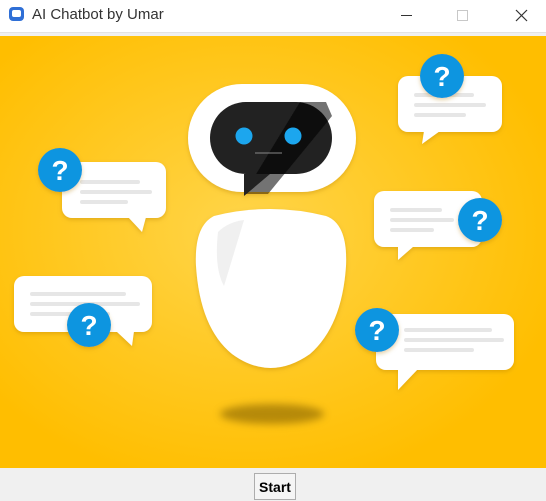 The height and width of the screenshot is (501, 546). I want to click on minimize-button, so click(406, 16).